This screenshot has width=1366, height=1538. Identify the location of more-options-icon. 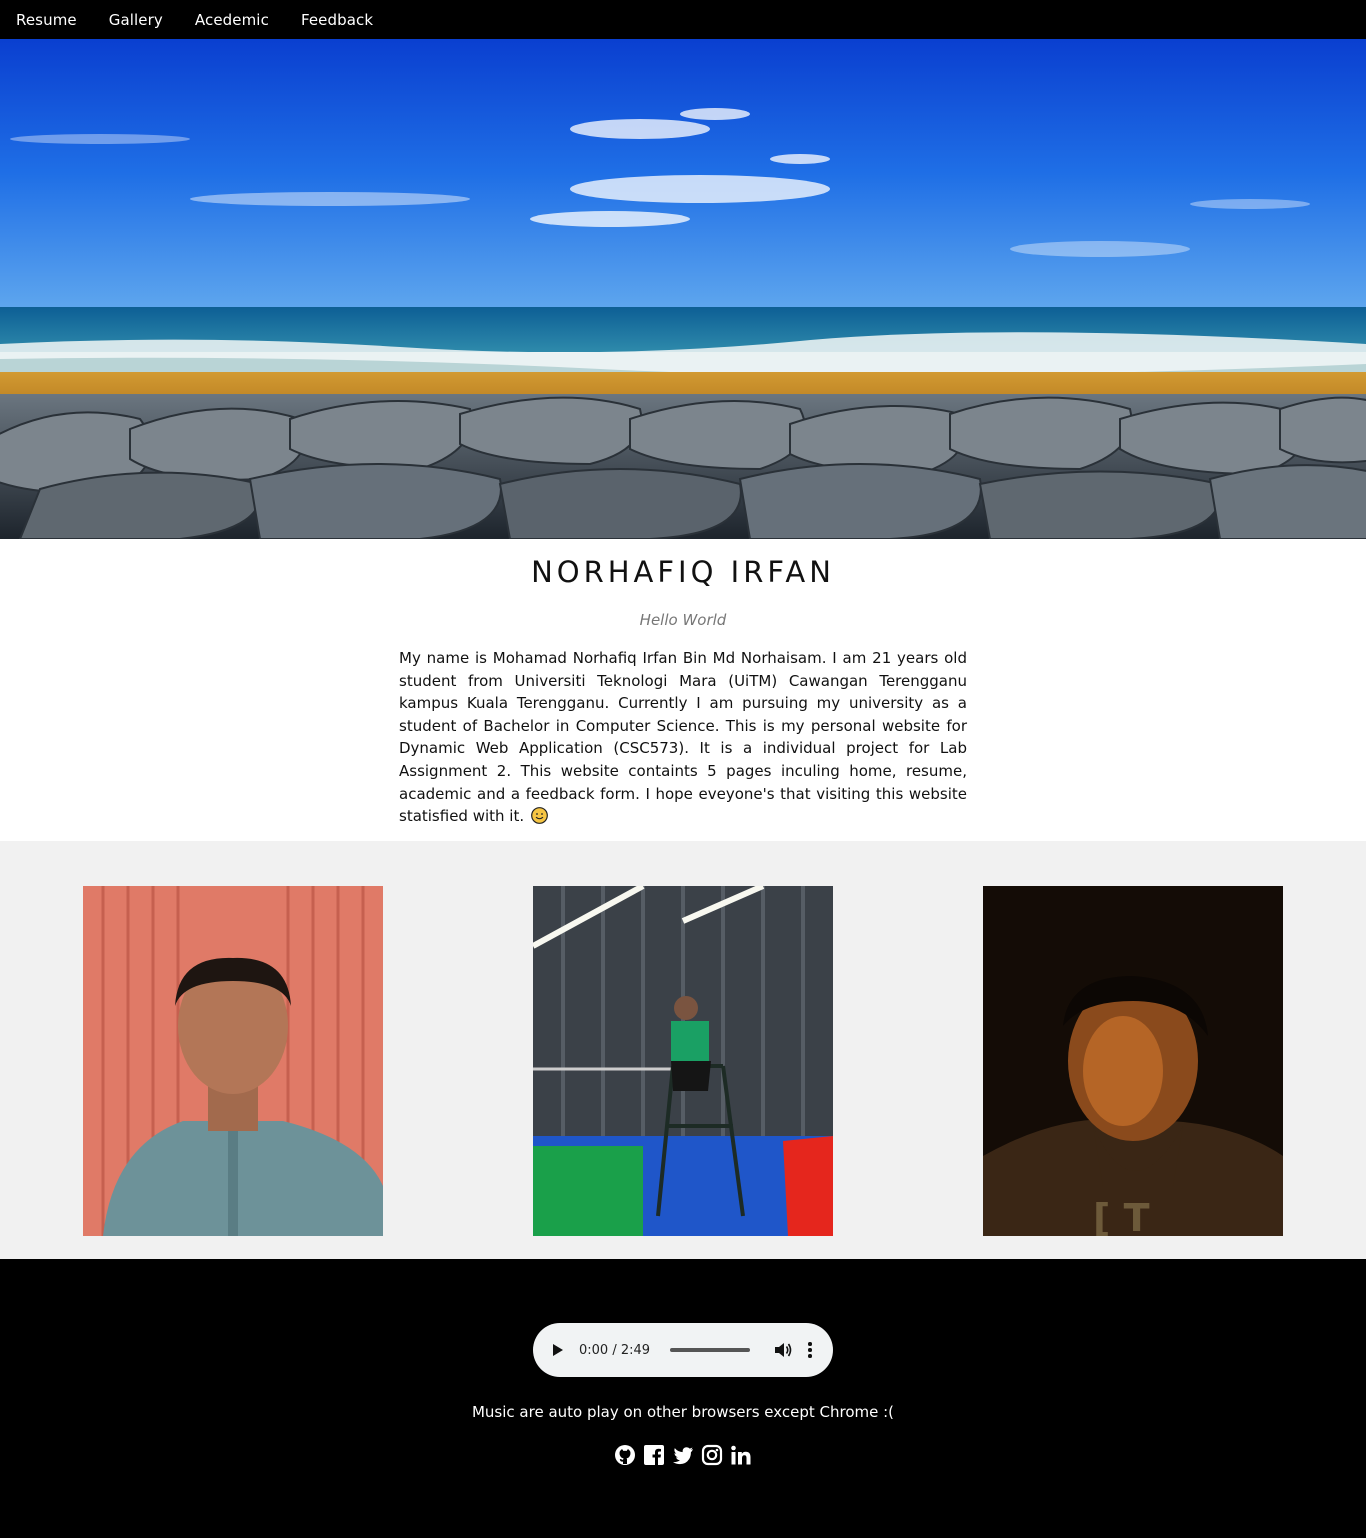
(810, 1350).